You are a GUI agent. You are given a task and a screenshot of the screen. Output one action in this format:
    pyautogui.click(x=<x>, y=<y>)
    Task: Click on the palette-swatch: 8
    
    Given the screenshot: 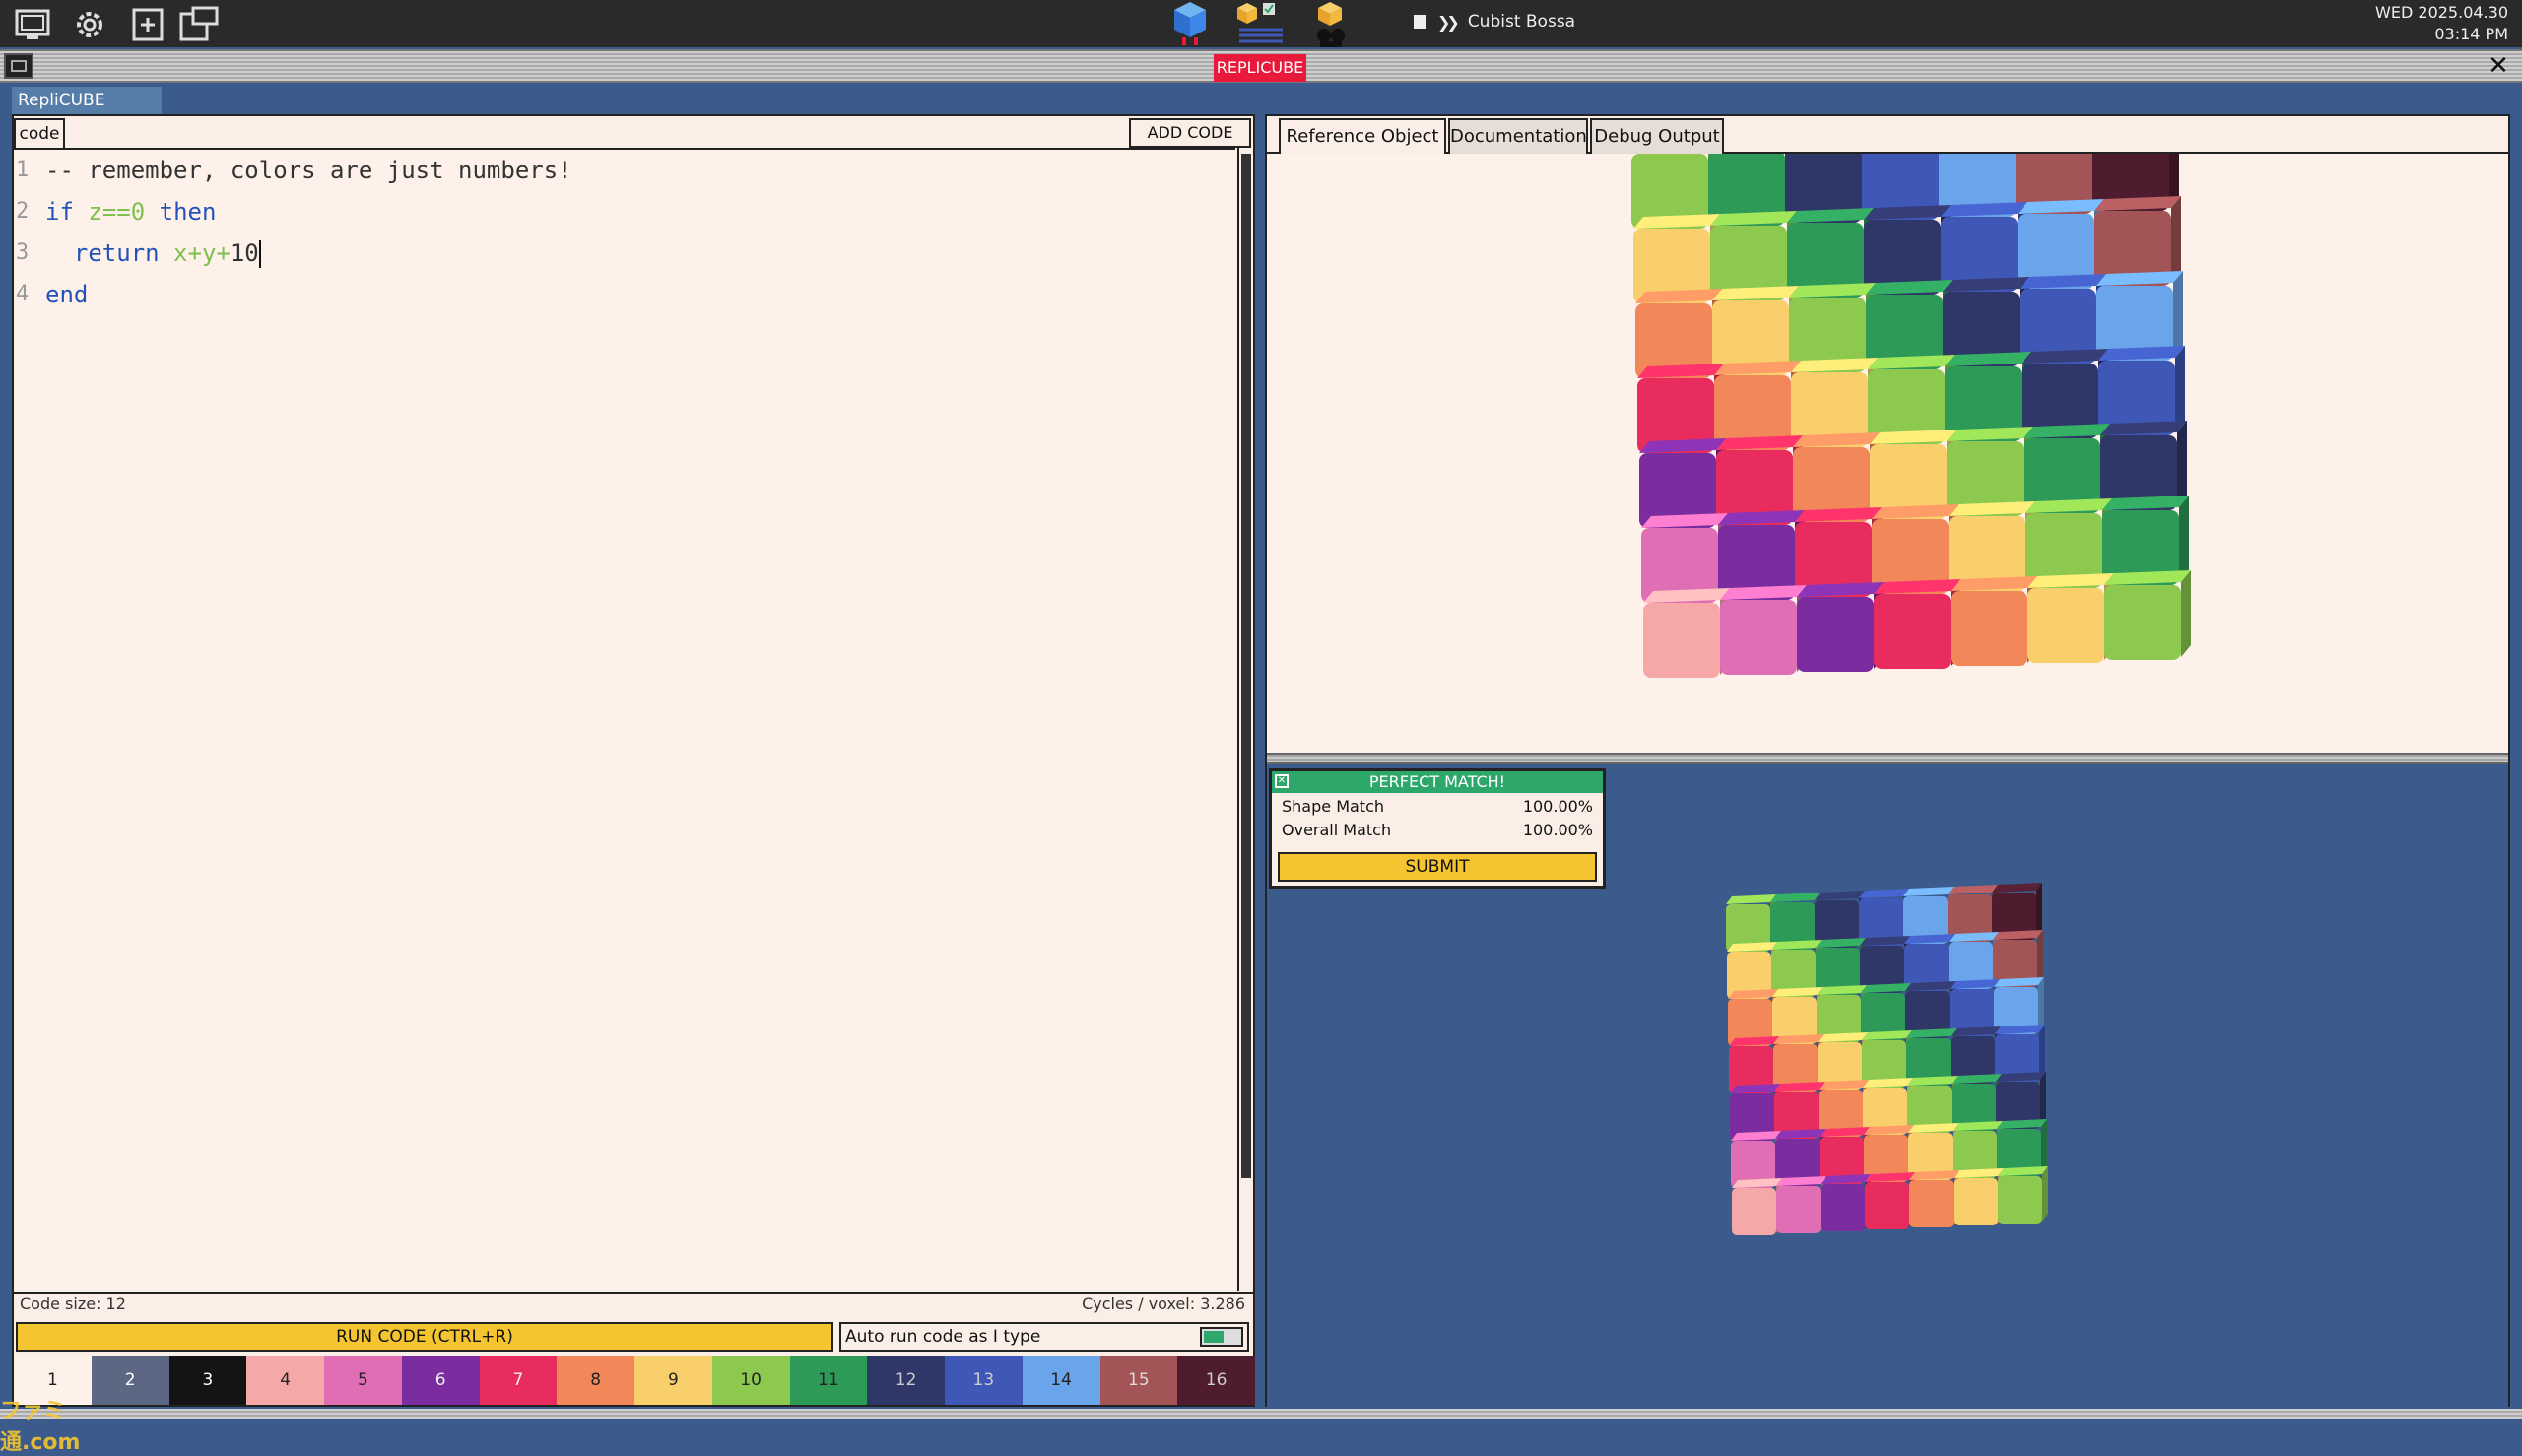 What is the action you would take?
    pyautogui.click(x=595, y=1380)
    